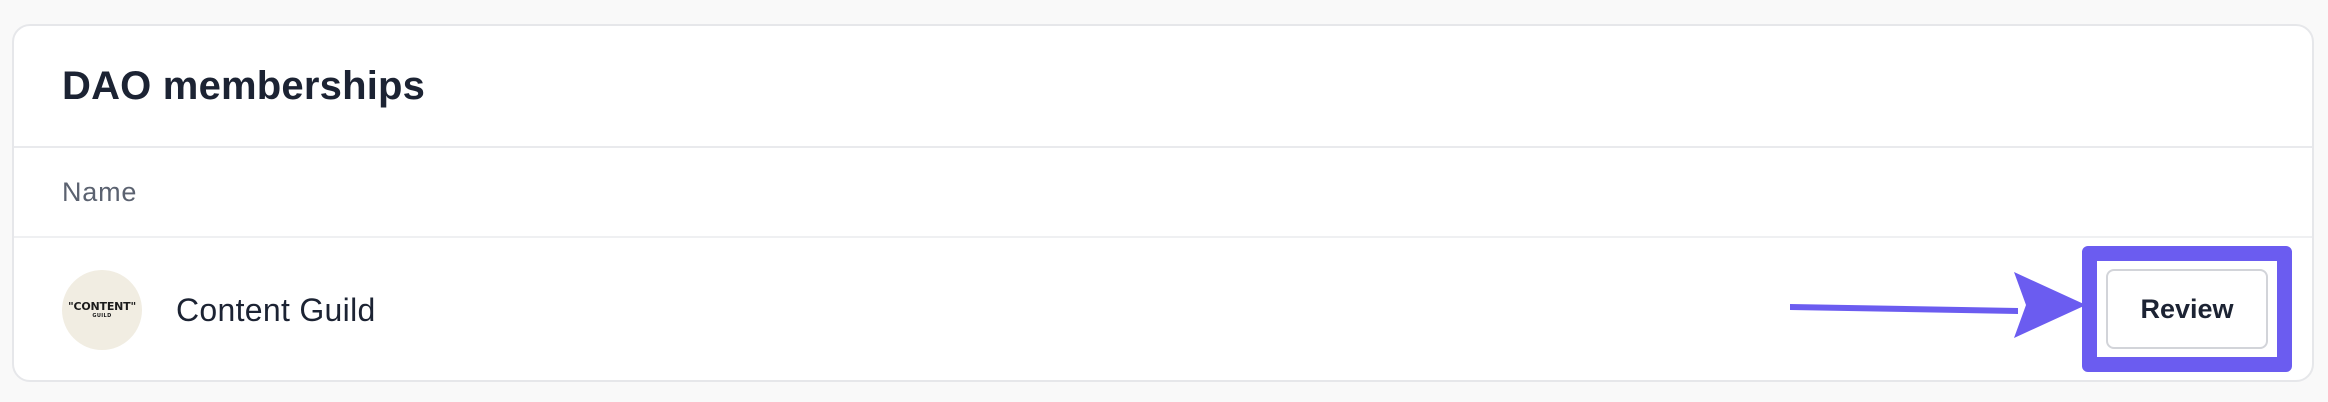 The width and height of the screenshot is (2328, 402). I want to click on avatar-logo-subtext: GUILD, so click(102, 316).